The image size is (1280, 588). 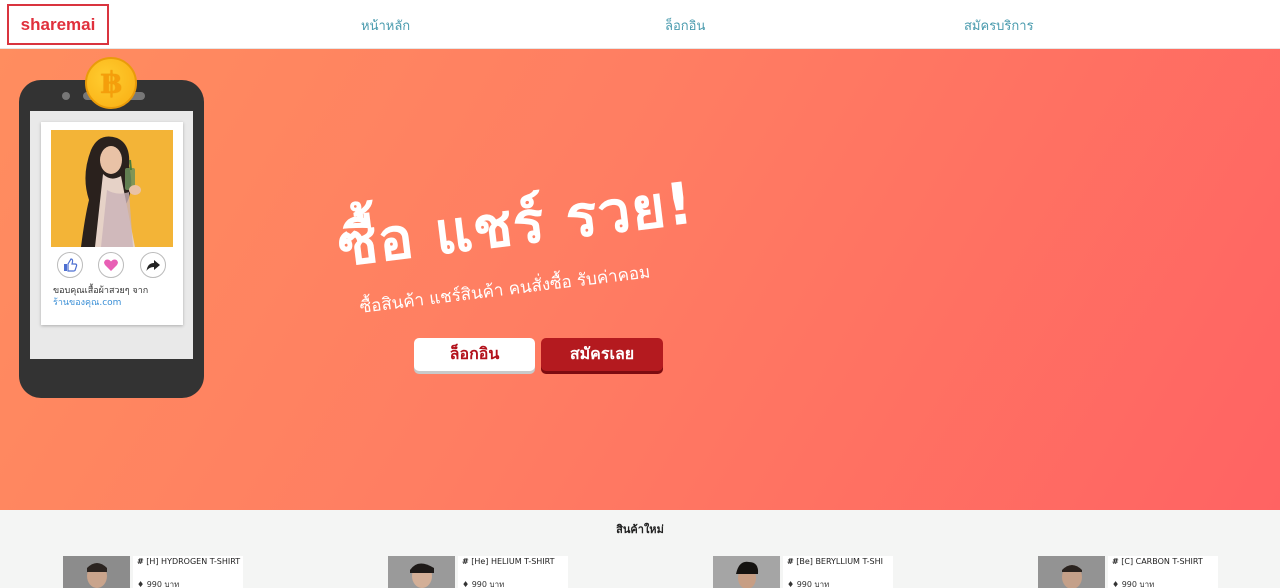 I want to click on product-card: # [Be] BERYLLIUM T-SHI ♦ 990 บาท, so click(x=803, y=572).